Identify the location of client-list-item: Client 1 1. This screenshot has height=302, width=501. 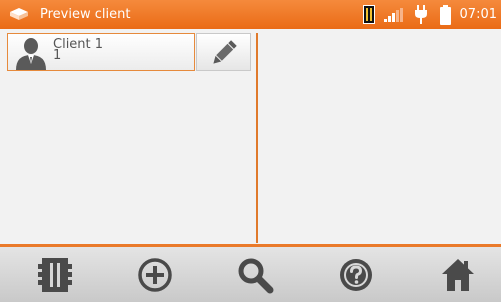
(101, 52).